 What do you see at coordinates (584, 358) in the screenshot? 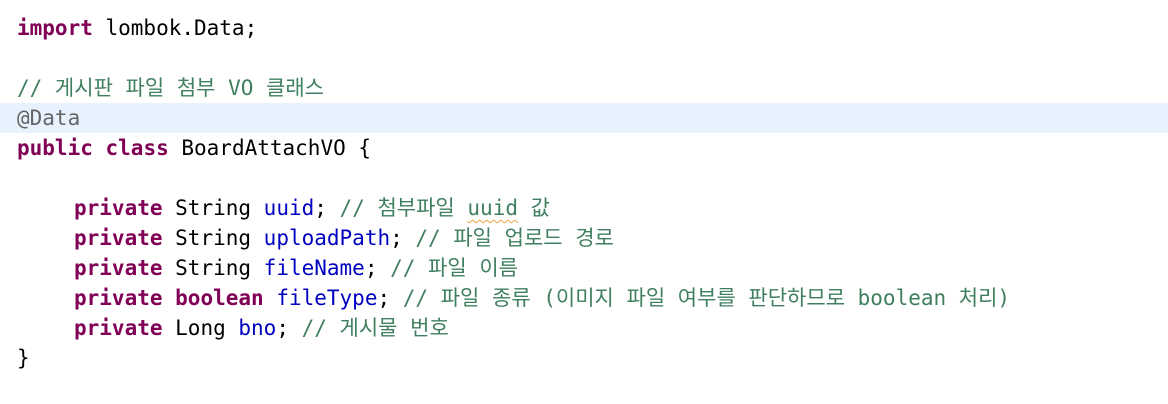
I see `code-line-closing-brace: }` at bounding box center [584, 358].